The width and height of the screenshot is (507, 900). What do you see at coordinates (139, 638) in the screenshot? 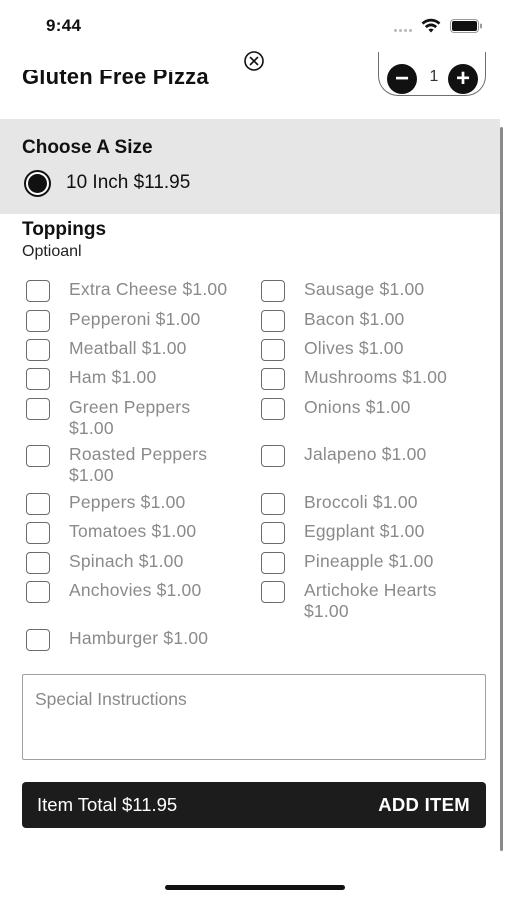
I see `topping-label: Hamburger $1.00` at bounding box center [139, 638].